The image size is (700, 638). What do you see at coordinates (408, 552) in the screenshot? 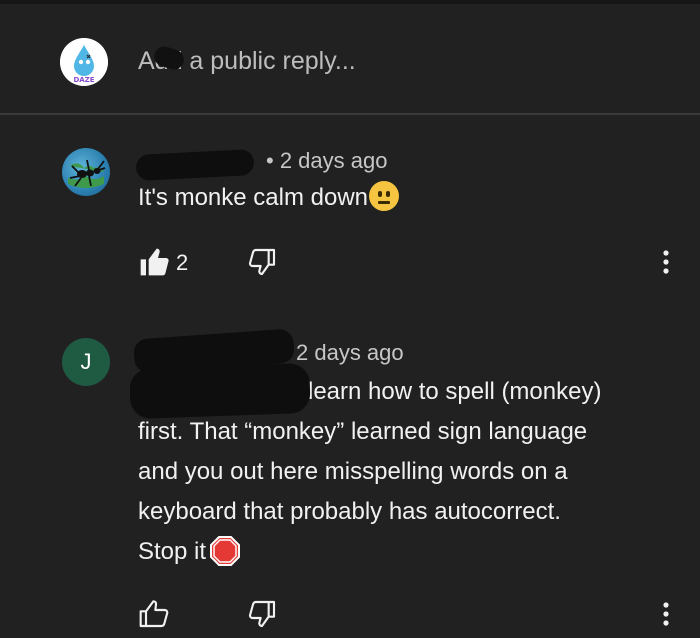
I see `comment-line-5: Stop it` at bounding box center [408, 552].